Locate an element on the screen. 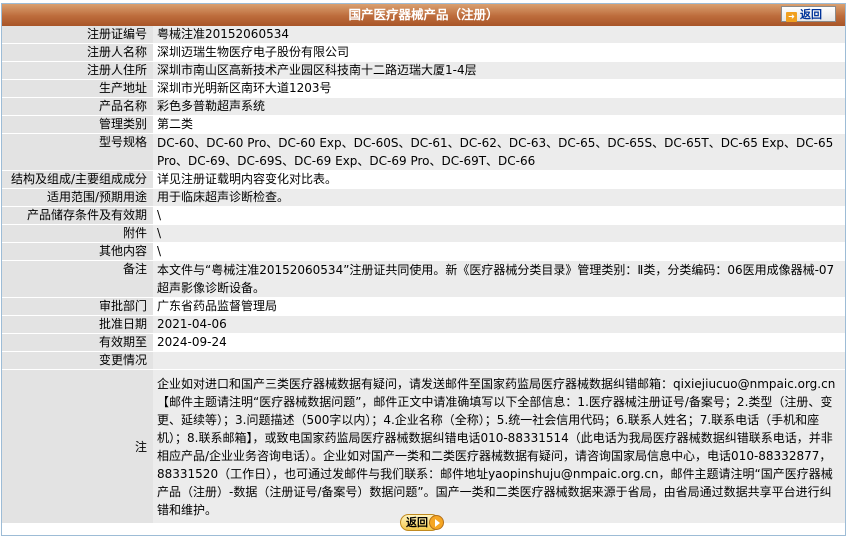 The width and height of the screenshot is (850, 539). table-row: 结构及组成/主要组成成分 详见注册证载明内容变化对比表。 is located at coordinates (423, 179).